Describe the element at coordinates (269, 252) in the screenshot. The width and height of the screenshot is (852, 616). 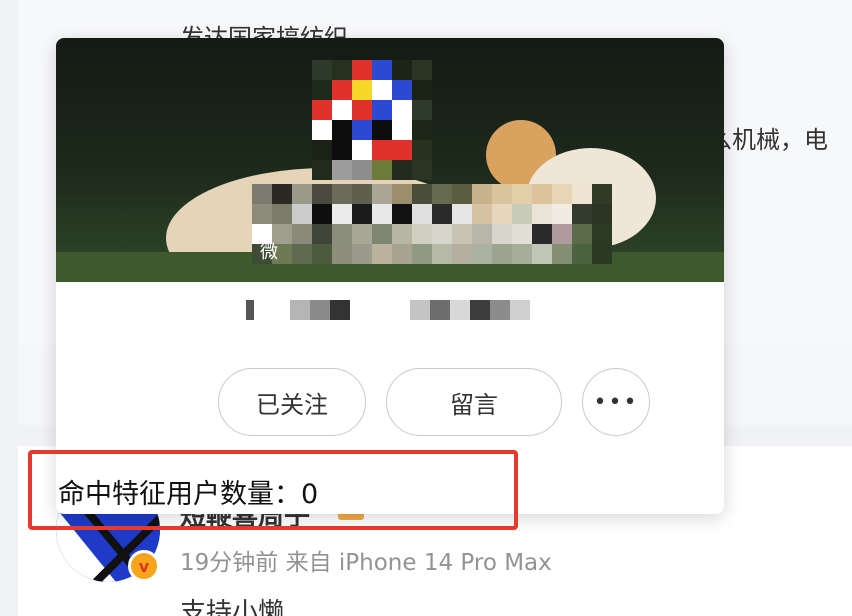
I see `cover-weibo-tag: 微` at that location.